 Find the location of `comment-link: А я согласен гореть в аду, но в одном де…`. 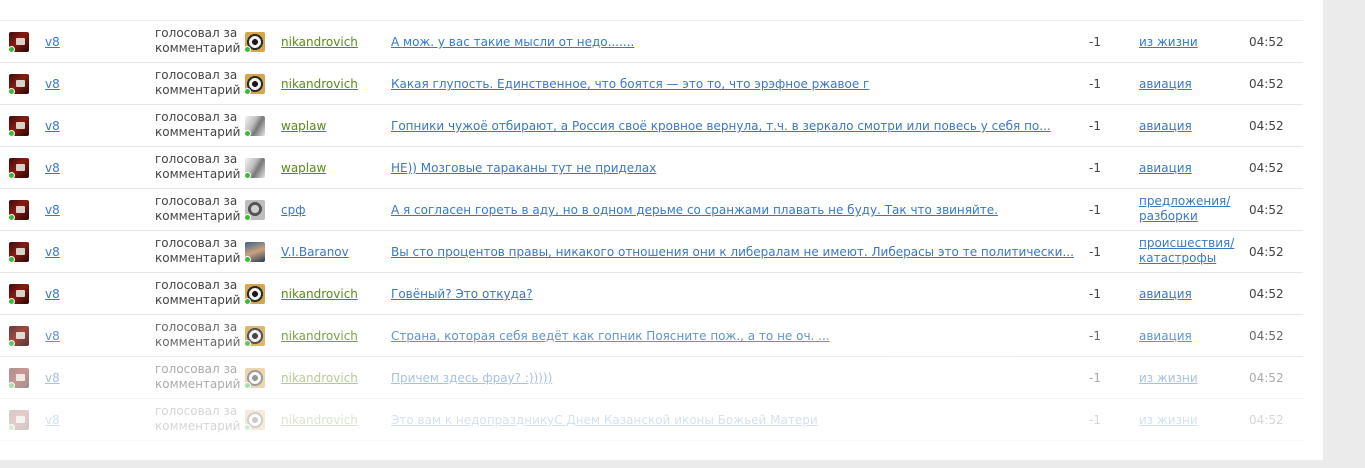

comment-link: А я согласен гореть в аду, но в одном де… is located at coordinates (694, 210).